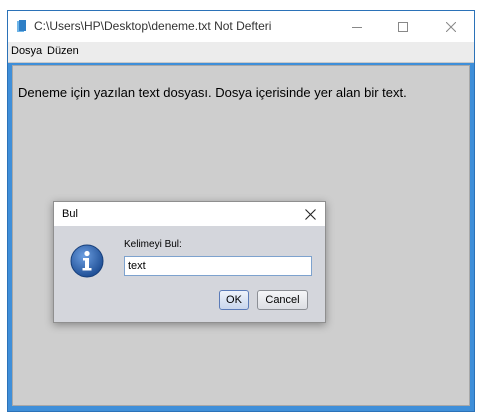 This screenshot has width=481, height=419. I want to click on menu-dosya: Dosya, so click(26, 51).